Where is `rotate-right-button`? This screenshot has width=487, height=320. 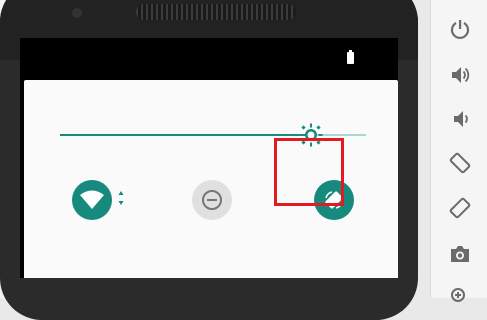 rotate-right-button is located at coordinates (460, 208).